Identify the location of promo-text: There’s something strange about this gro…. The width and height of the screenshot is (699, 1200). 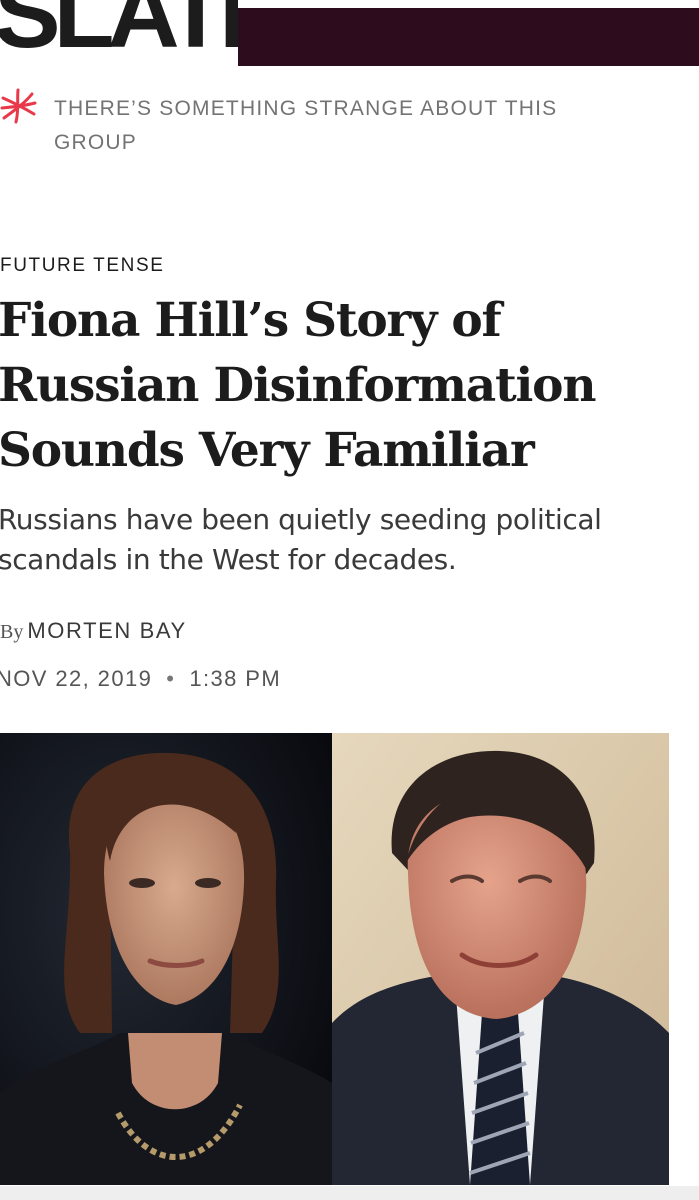
(344, 126).